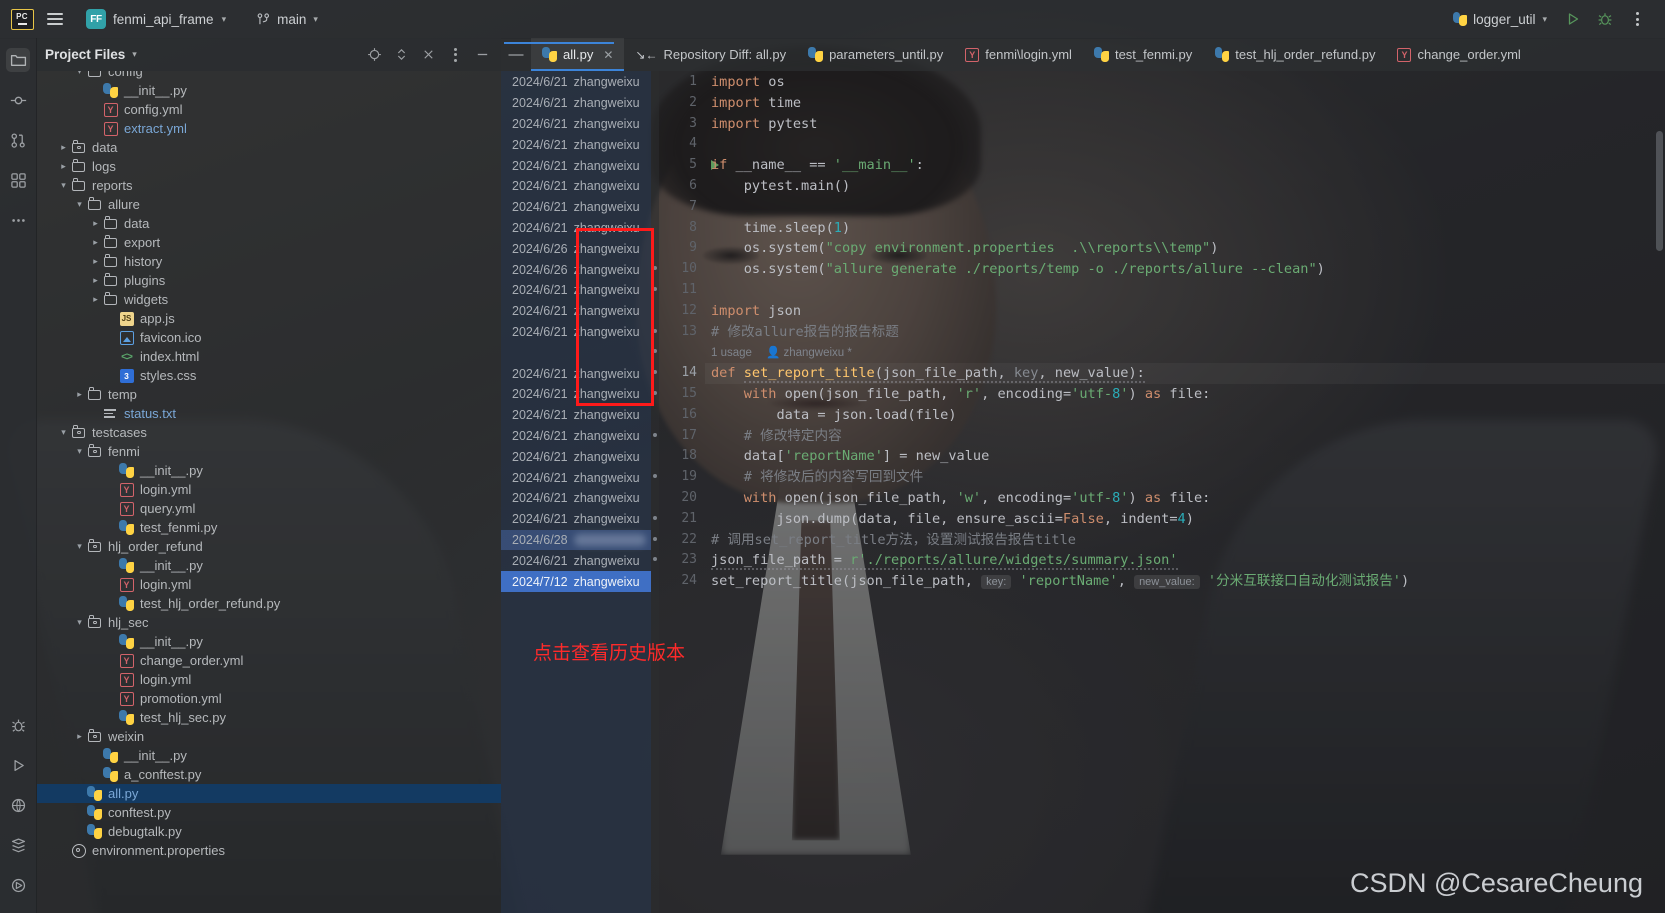  What do you see at coordinates (1185, 311) in the screenshot?
I see `code-line: import json` at bounding box center [1185, 311].